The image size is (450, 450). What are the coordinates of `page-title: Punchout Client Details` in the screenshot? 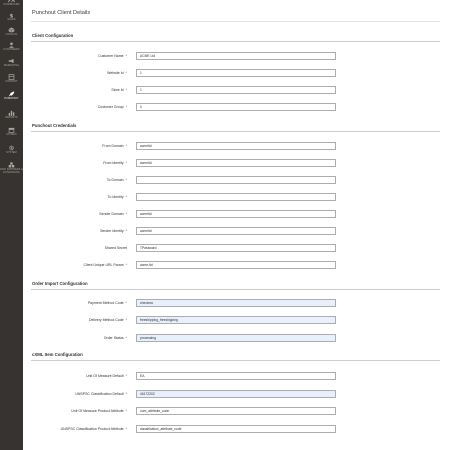 It's located at (61, 13).